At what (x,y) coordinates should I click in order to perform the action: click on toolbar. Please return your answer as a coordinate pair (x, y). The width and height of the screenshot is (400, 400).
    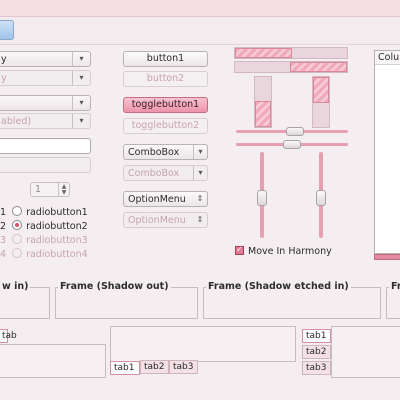
    Looking at the image, I should click on (200, 31).